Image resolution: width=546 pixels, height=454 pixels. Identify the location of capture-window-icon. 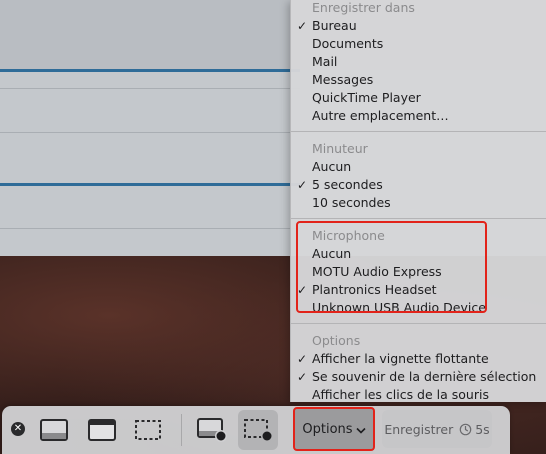
(102, 430).